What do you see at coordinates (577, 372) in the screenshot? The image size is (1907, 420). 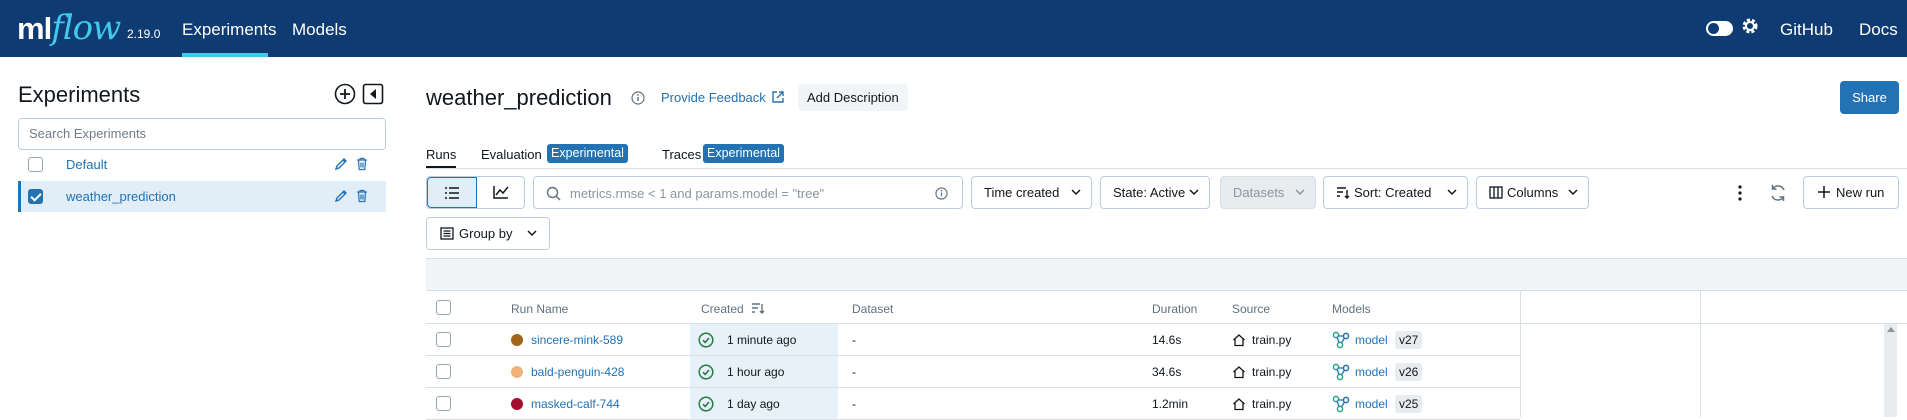 I see `run-name-link: bald-penguin-428` at bounding box center [577, 372].